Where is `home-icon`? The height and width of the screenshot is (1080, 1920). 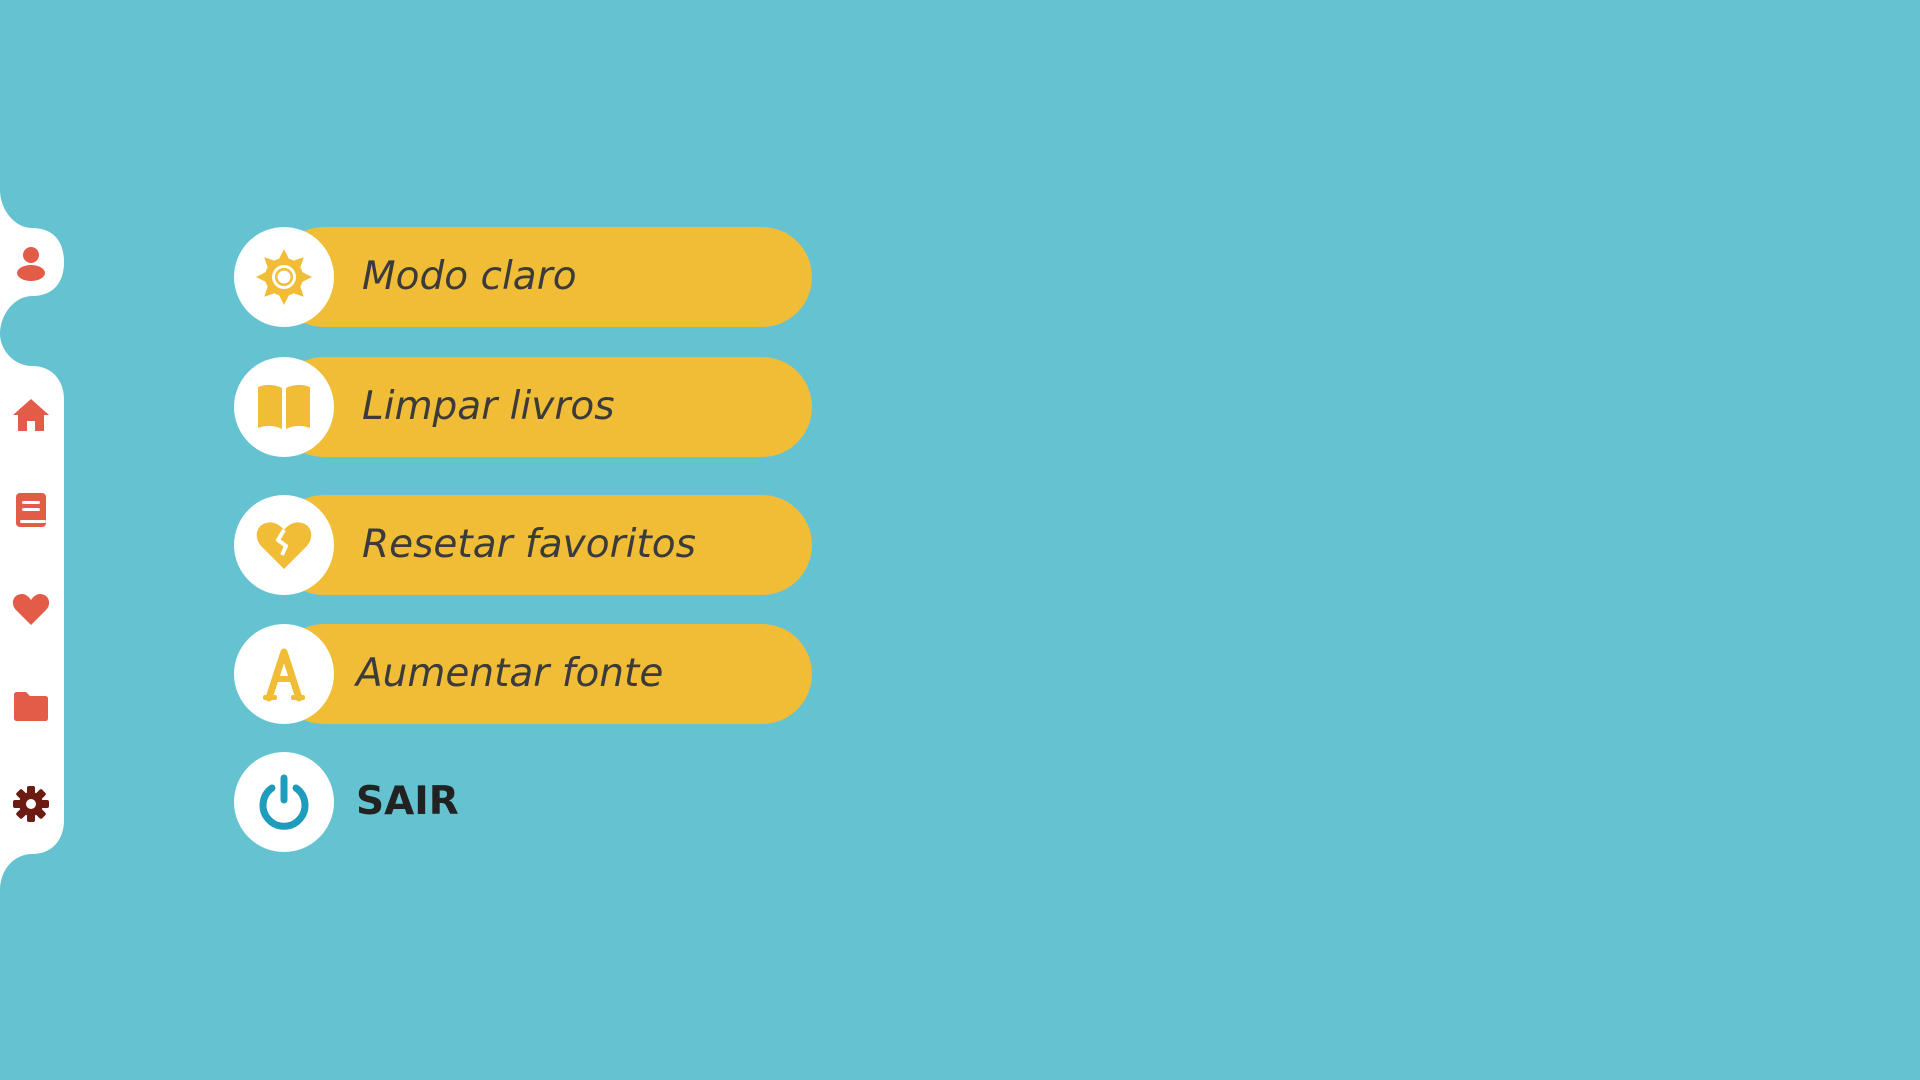
home-icon is located at coordinates (31, 415).